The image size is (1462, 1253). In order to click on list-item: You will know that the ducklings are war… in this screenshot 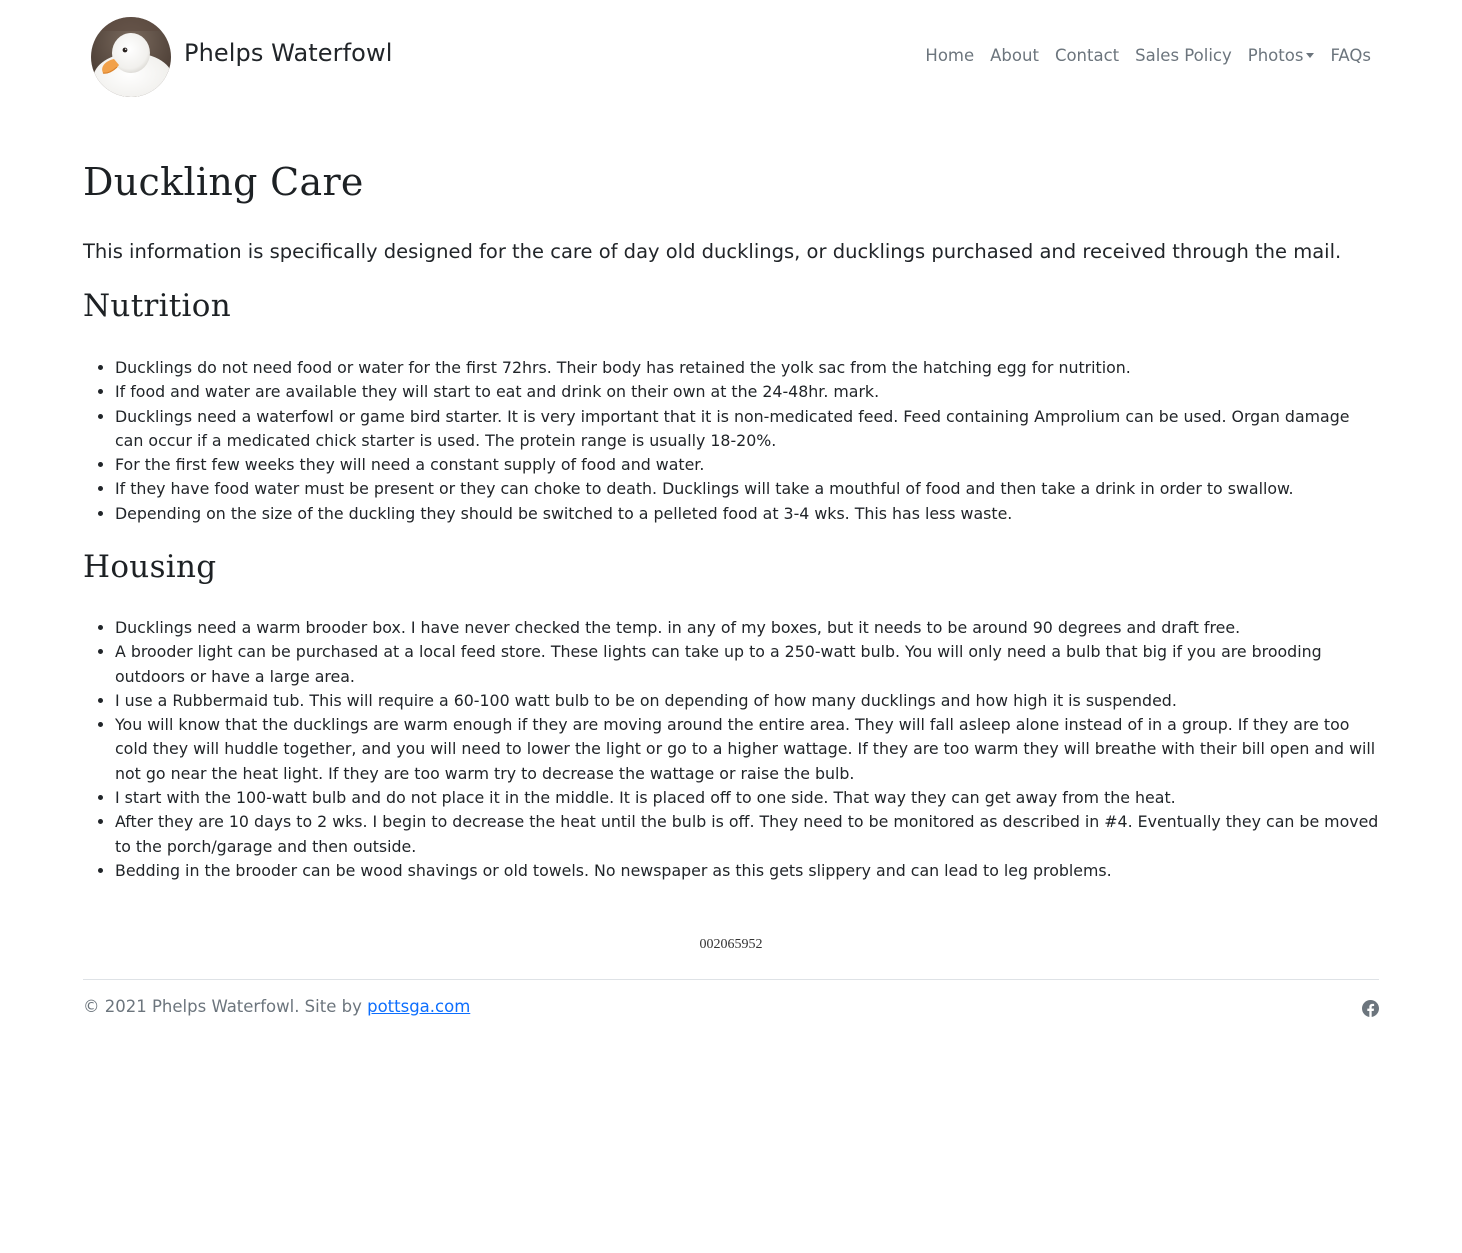, I will do `click(747, 749)`.